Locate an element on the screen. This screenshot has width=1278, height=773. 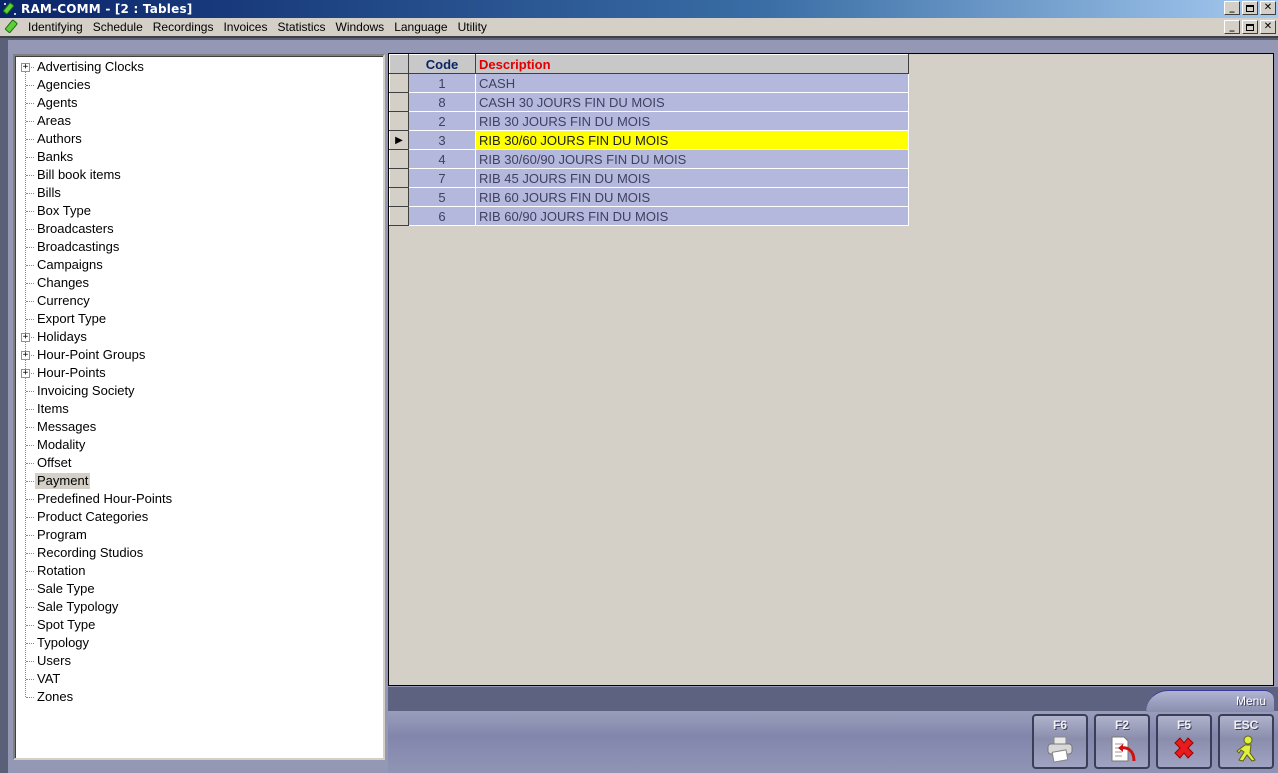
tree-item-hour-points: + Hour-Points is located at coordinates (199, 373).